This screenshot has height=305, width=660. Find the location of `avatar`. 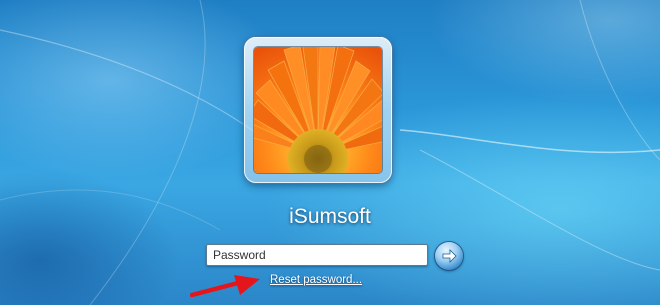

avatar is located at coordinates (318, 110).